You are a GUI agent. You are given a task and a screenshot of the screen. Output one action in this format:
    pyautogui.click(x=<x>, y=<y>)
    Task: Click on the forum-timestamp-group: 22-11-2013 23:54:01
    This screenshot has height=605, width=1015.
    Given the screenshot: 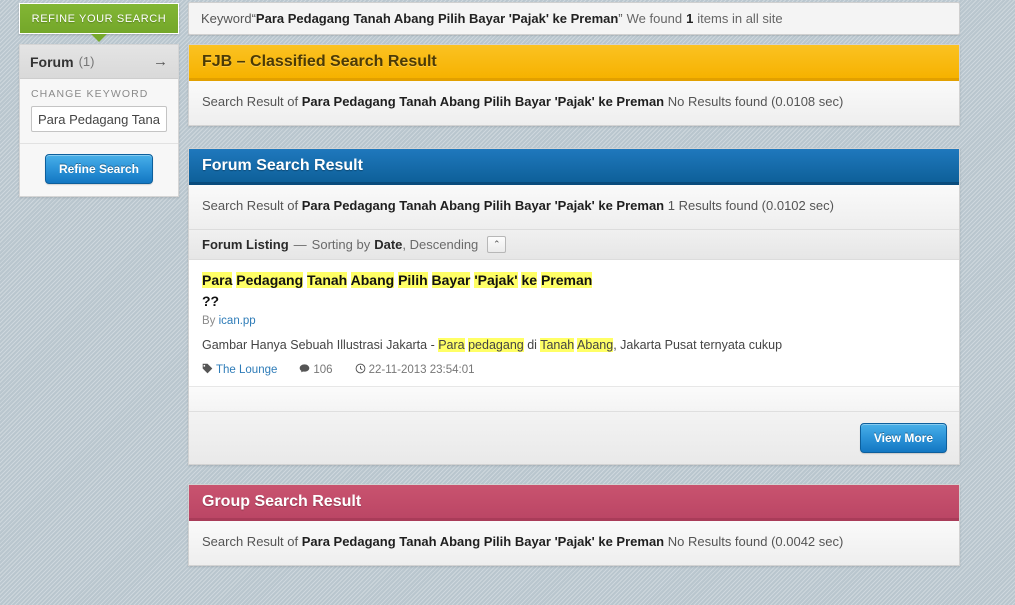 What is the action you would take?
    pyautogui.click(x=415, y=370)
    